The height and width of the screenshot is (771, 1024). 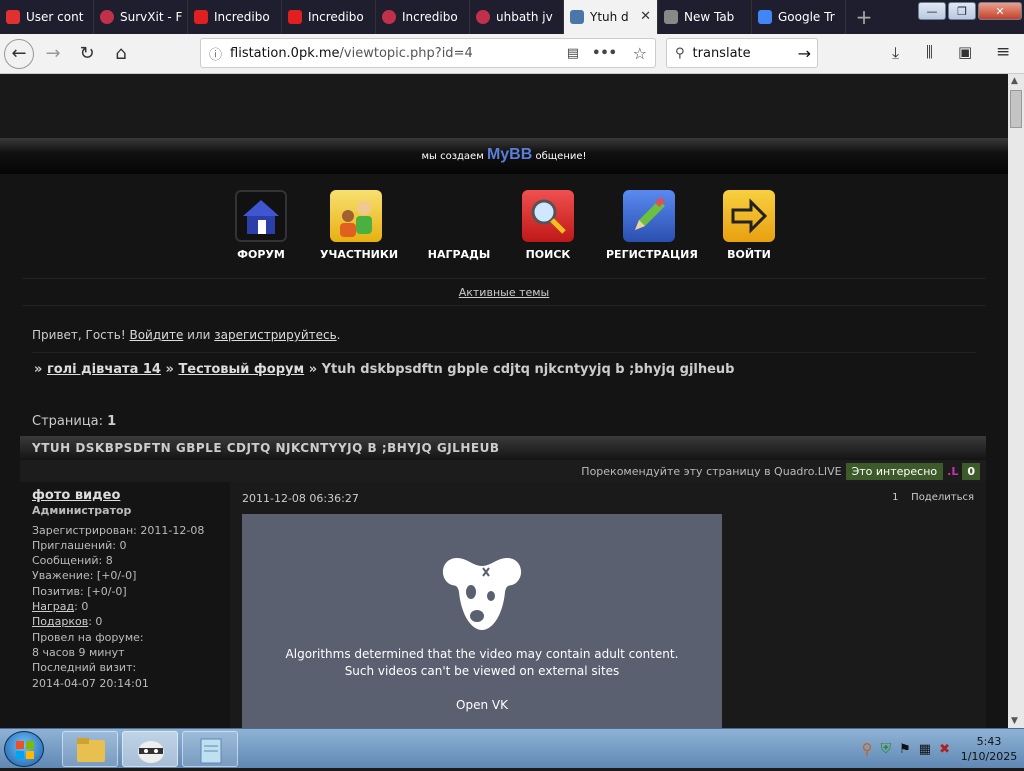 I want to click on breadcrumb-link-forum: Тестовый форум, so click(x=241, y=369).